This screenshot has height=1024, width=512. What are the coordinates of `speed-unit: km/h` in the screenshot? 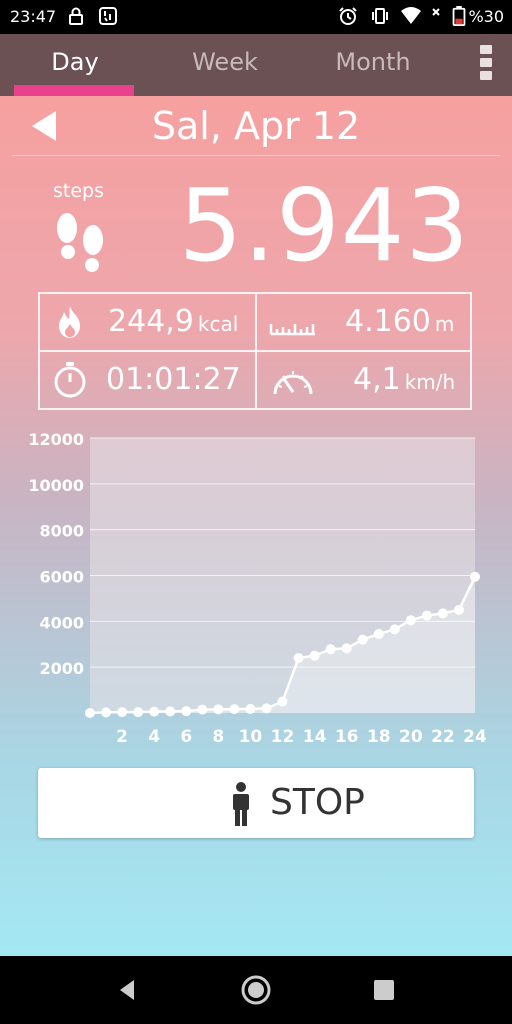 It's located at (430, 382).